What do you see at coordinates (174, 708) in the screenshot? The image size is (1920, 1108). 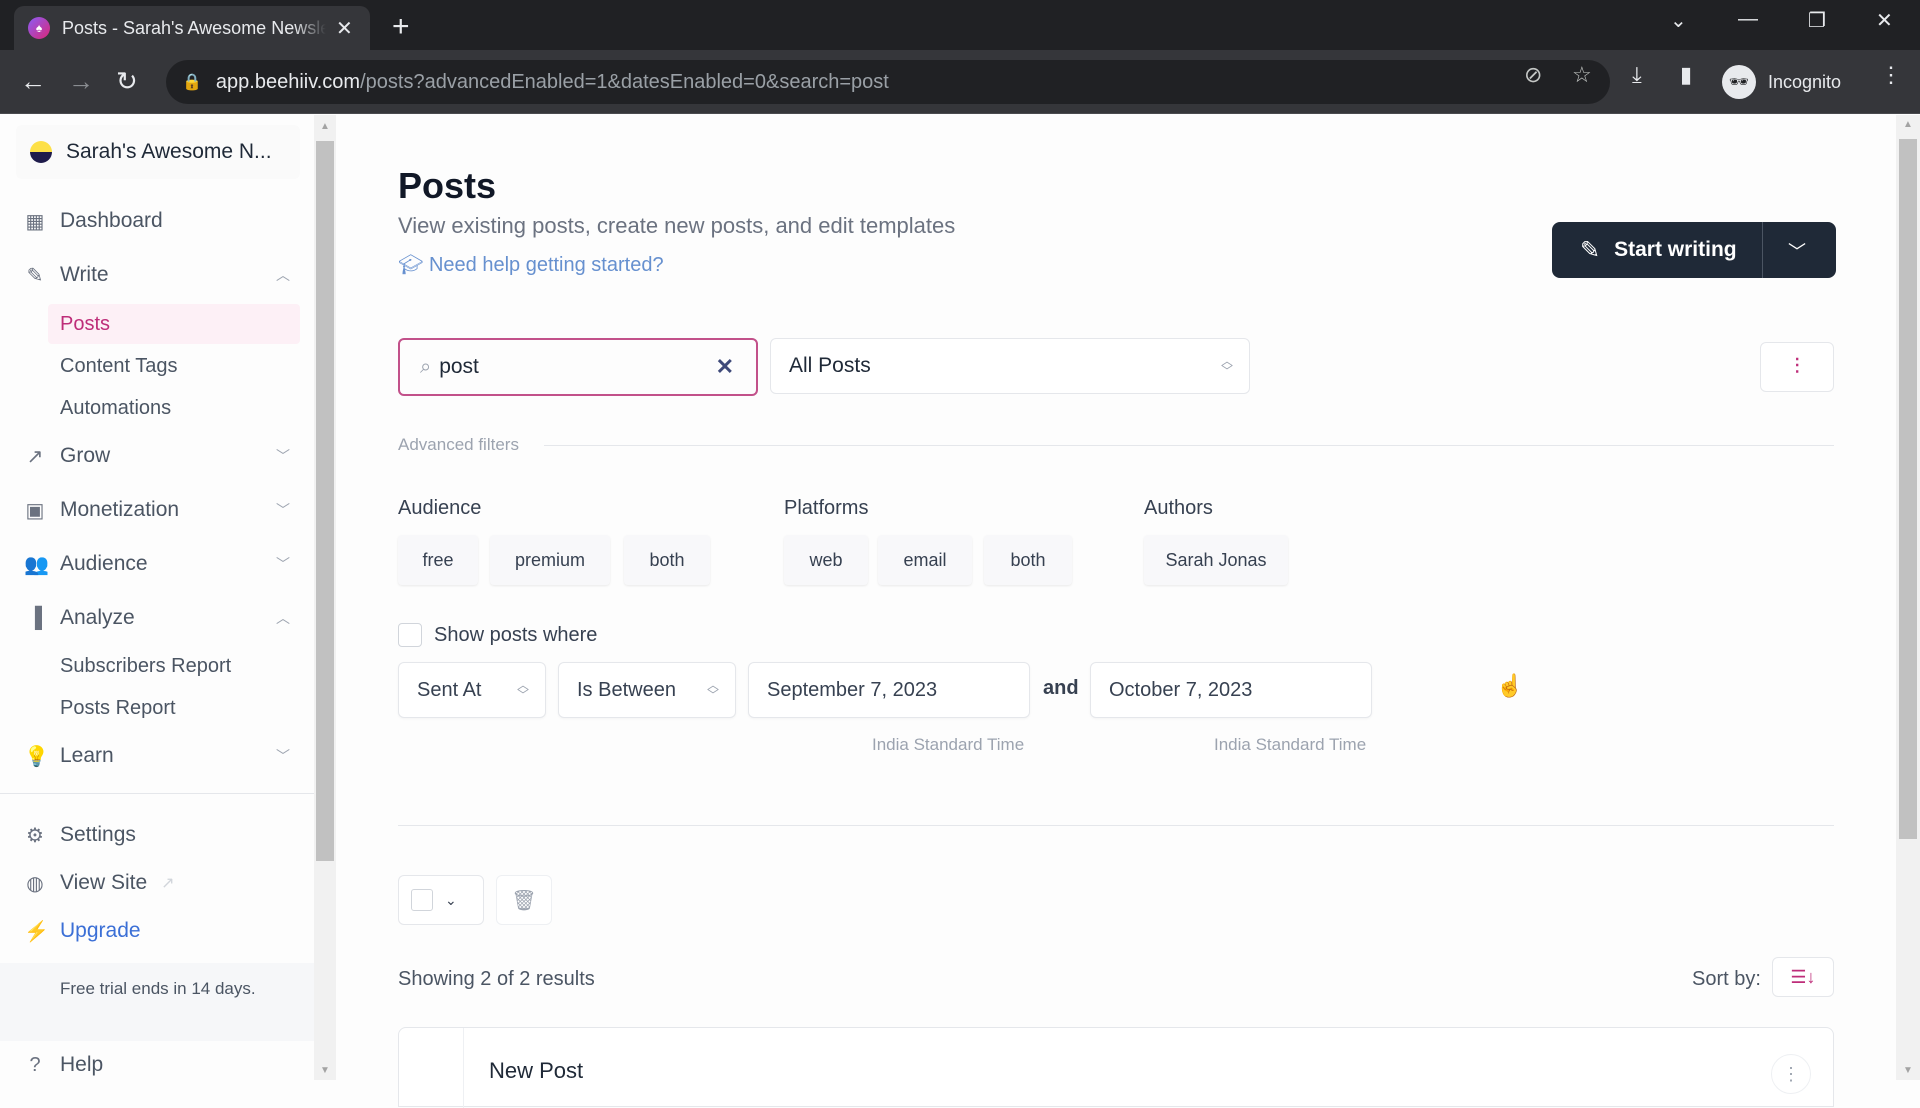 I see `sidebar-item-posts-report: Posts Report` at bounding box center [174, 708].